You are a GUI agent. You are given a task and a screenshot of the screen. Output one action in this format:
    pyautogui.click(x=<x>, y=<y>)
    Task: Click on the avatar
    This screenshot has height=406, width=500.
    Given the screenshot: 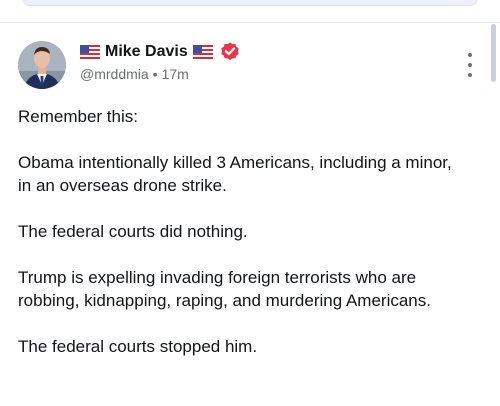 What is the action you would take?
    pyautogui.click(x=42, y=65)
    